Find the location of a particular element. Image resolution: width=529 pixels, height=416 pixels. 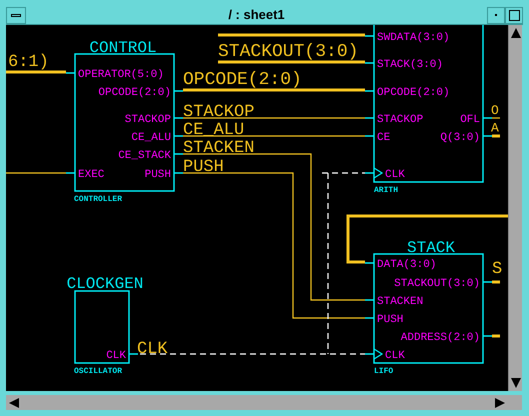

maximize-icon is located at coordinates (514, 15).